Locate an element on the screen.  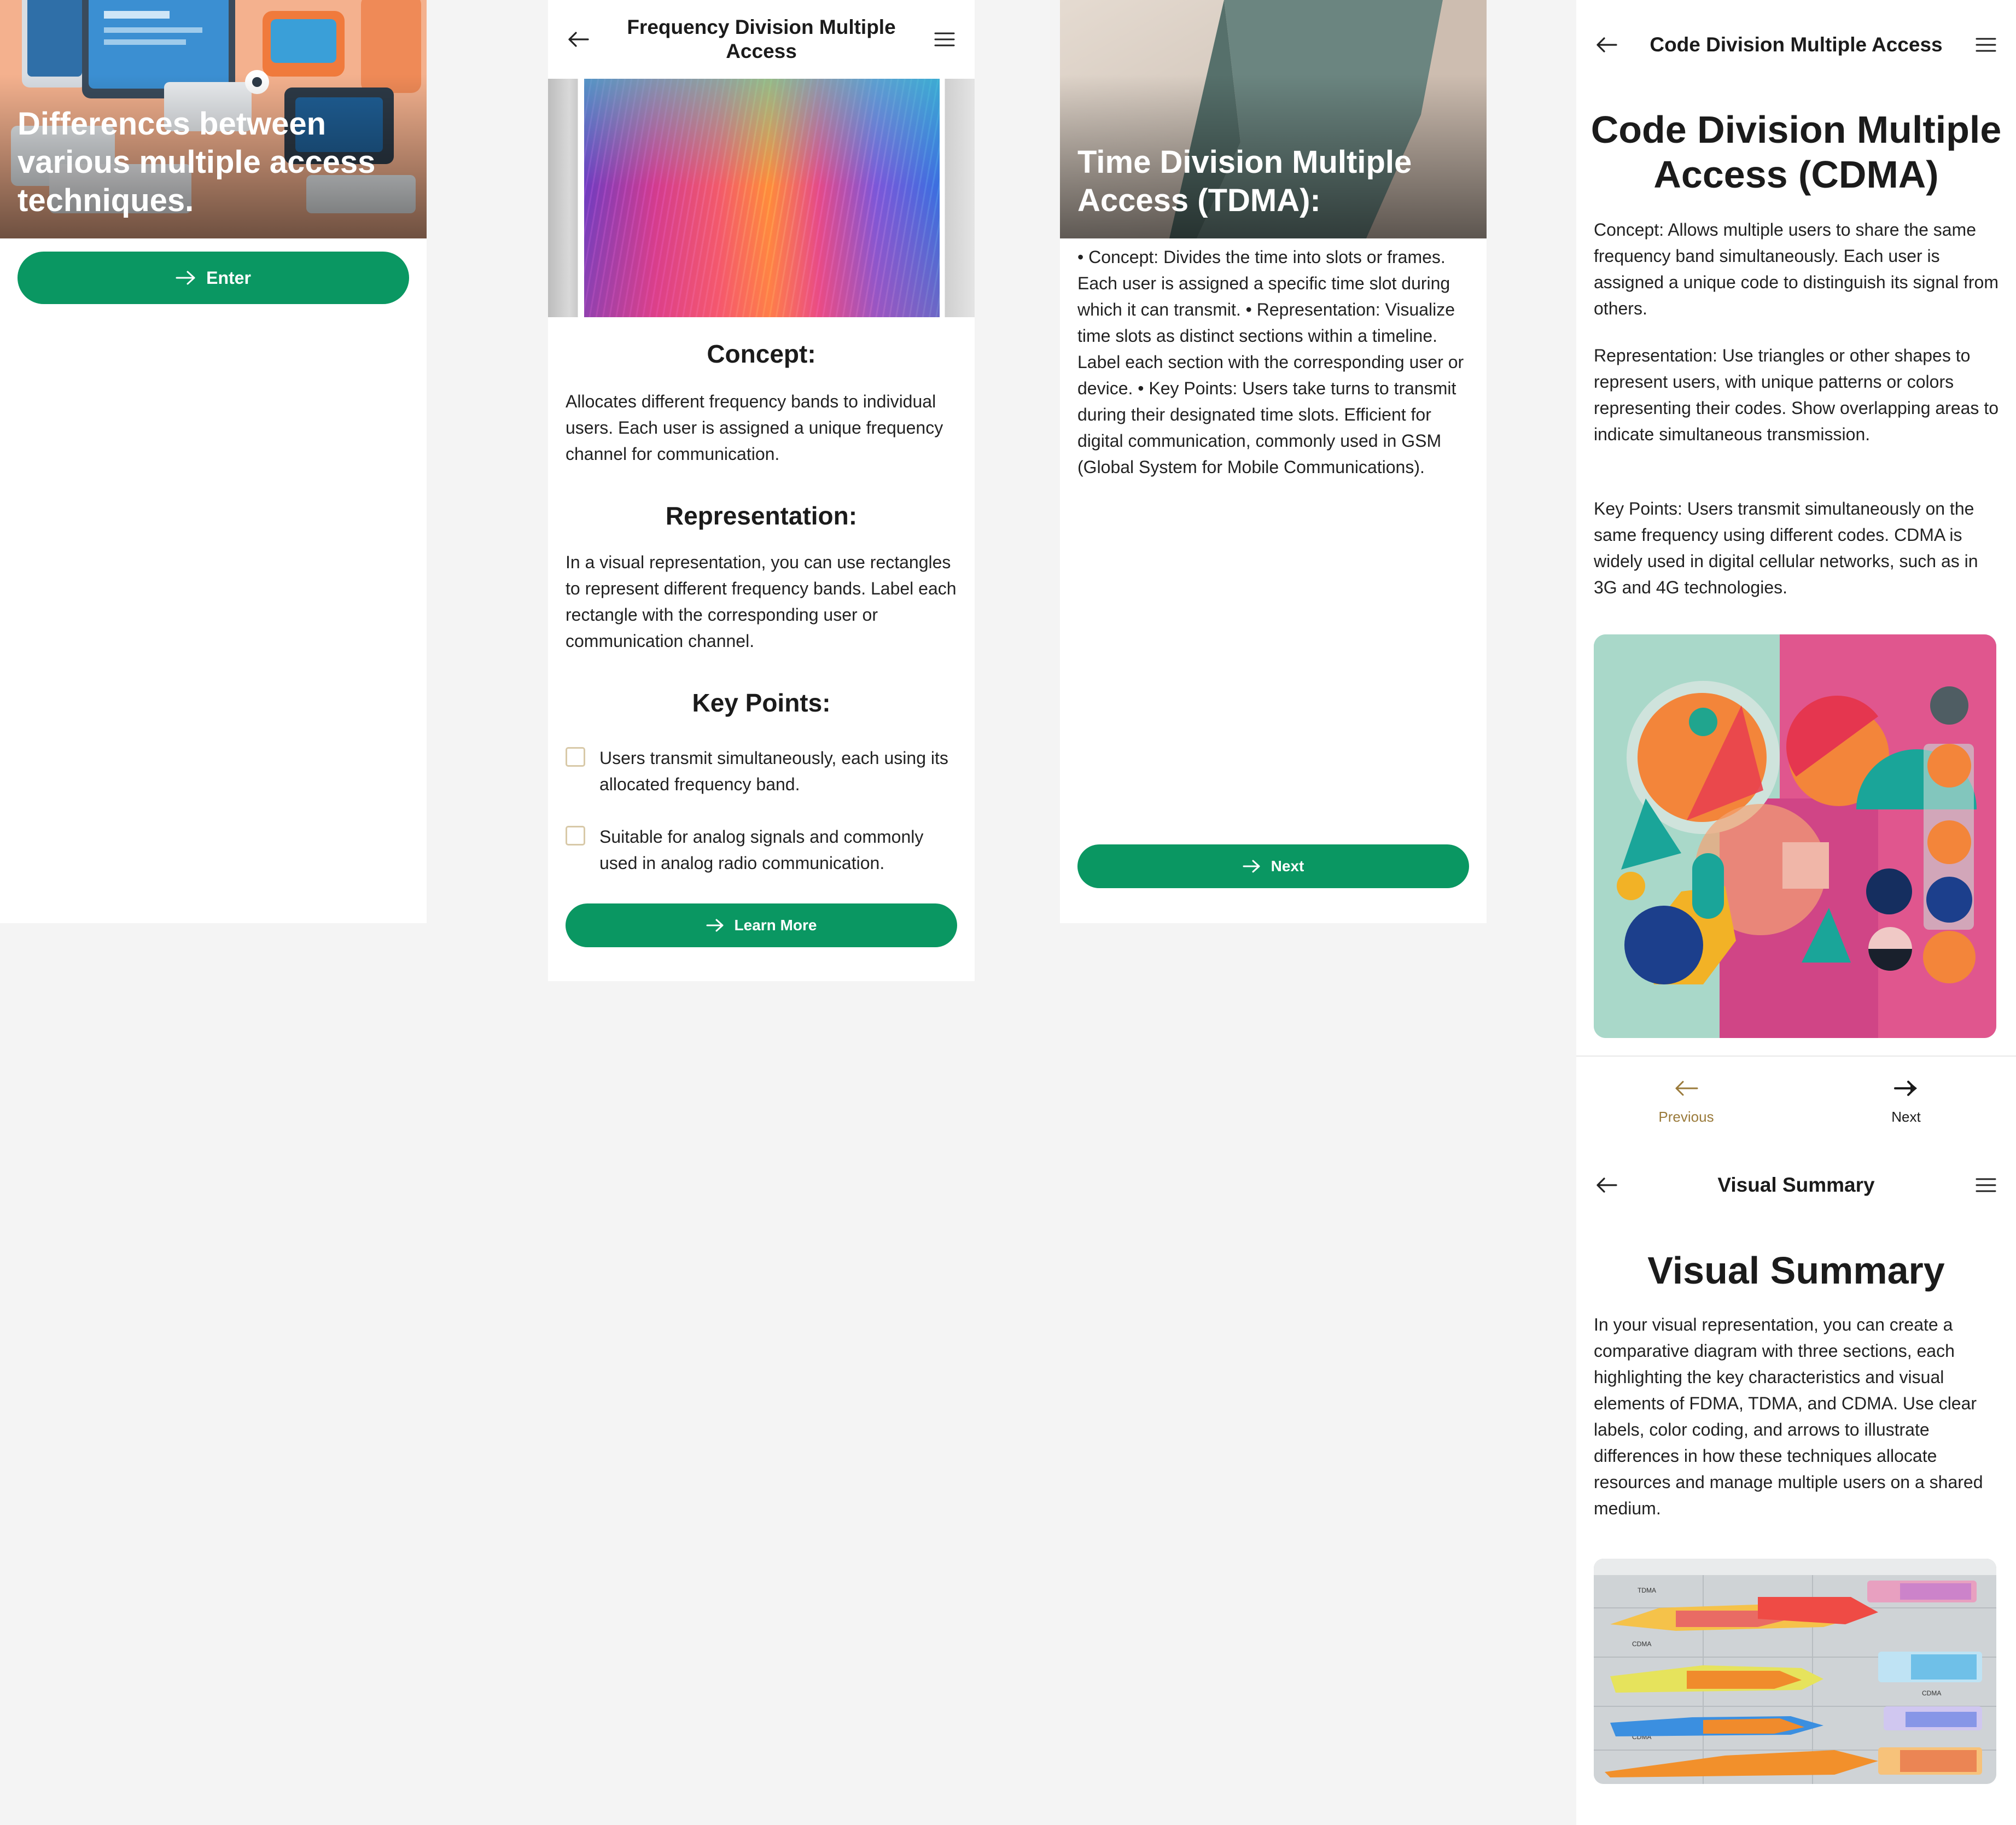
top-app-bar: Frequency Division Multiple Access is located at coordinates (761, 39).